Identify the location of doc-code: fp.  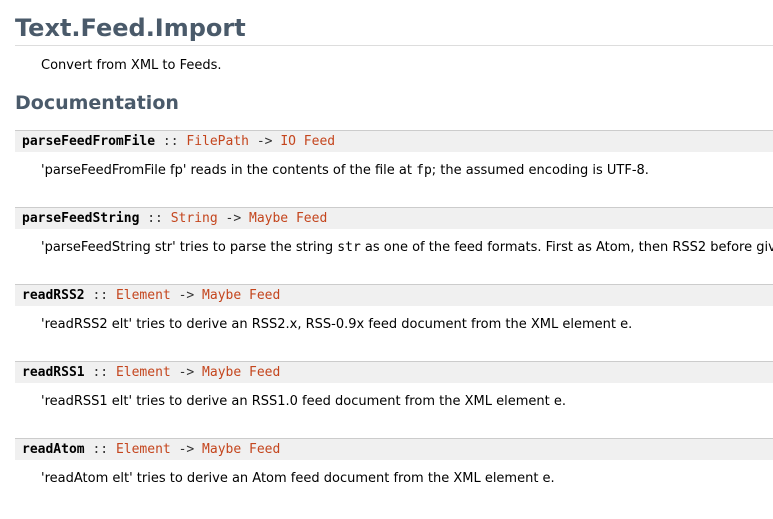
(424, 170).